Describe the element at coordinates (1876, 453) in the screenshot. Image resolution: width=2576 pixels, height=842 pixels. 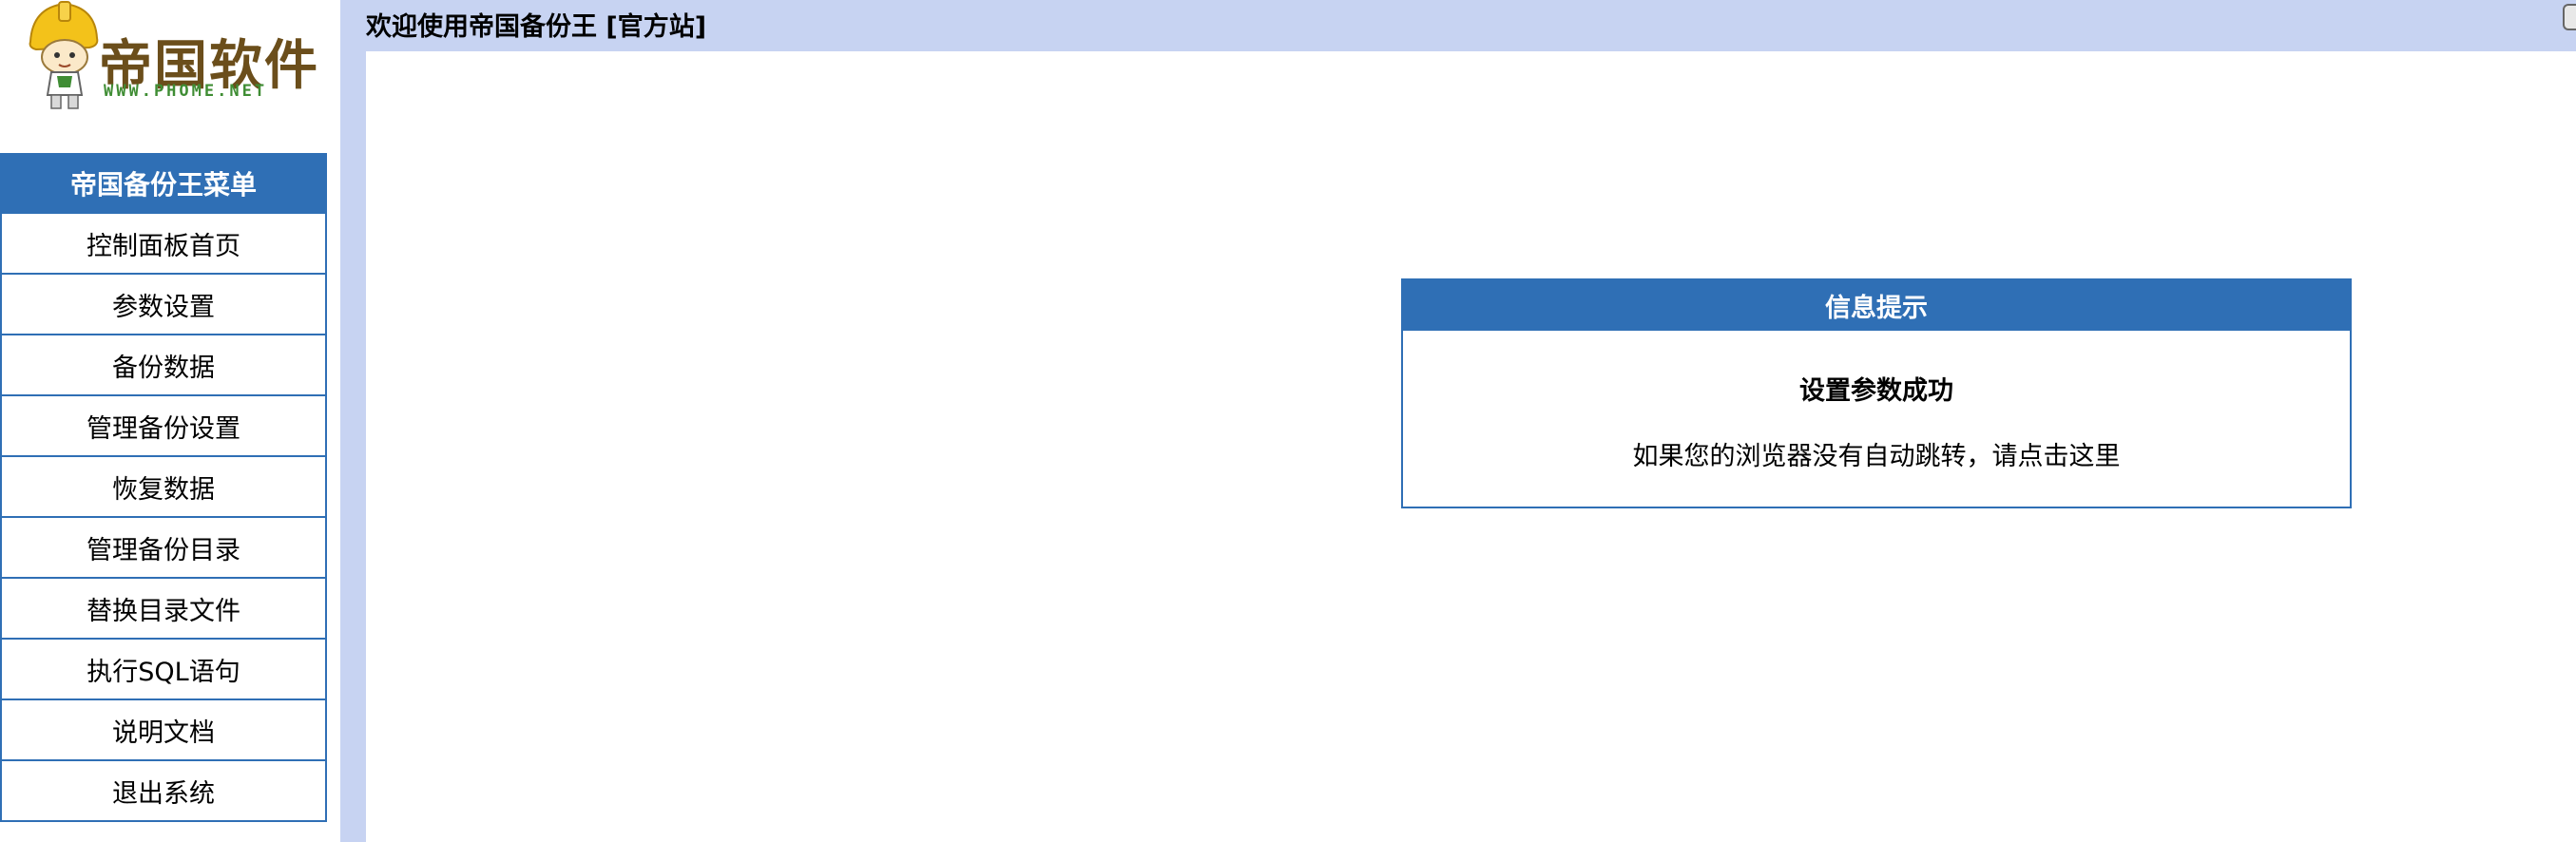
I see `redirect-link: 如果您的浏览器没有自动跳转，请点击这里` at that location.